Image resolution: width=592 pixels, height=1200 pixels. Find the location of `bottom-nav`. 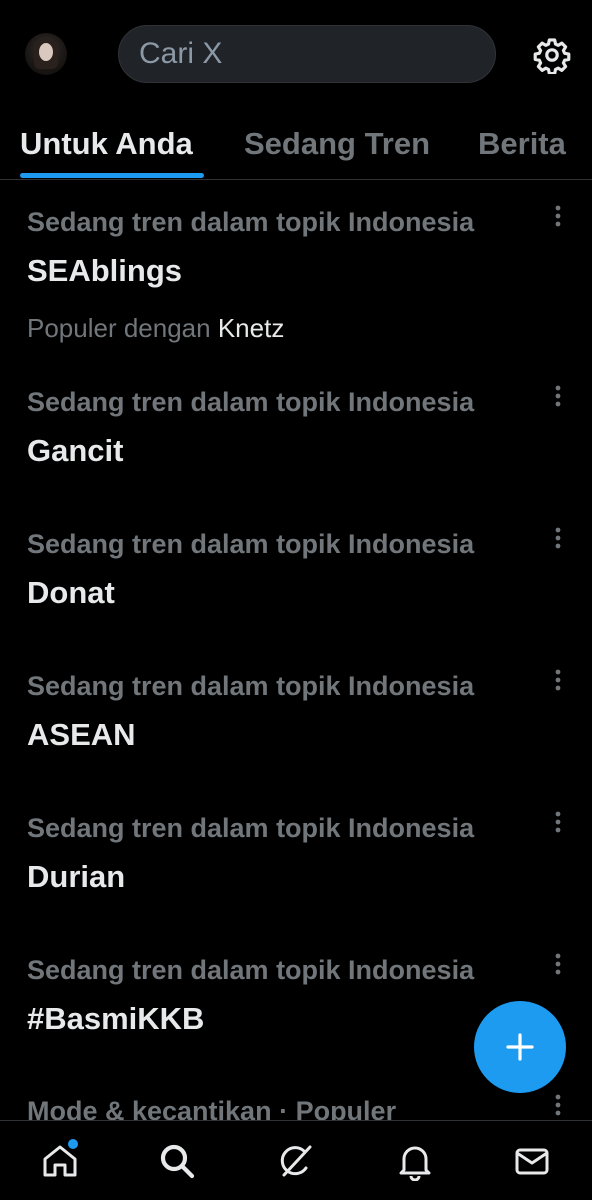

bottom-nav is located at coordinates (296, 1160).